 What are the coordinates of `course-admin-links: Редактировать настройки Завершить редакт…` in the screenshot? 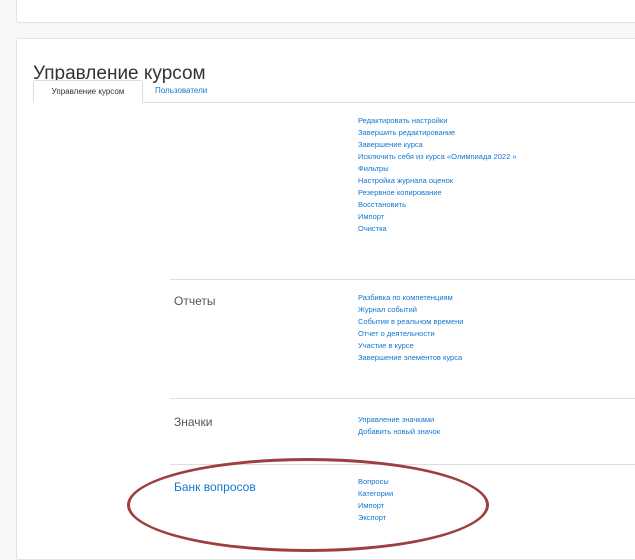 It's located at (437, 175).